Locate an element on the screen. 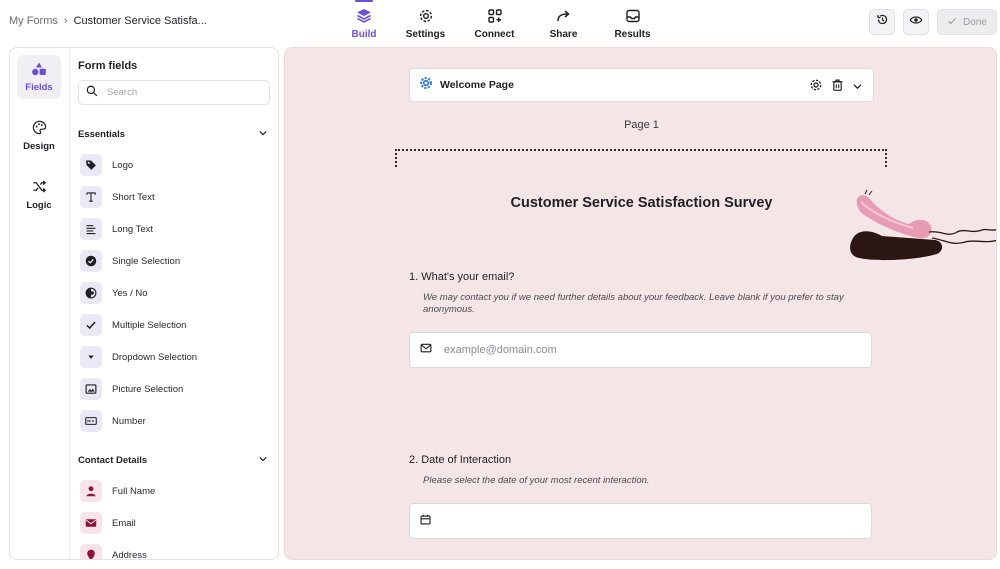 The image size is (1000, 569). number-input-icon is located at coordinates (91, 421).